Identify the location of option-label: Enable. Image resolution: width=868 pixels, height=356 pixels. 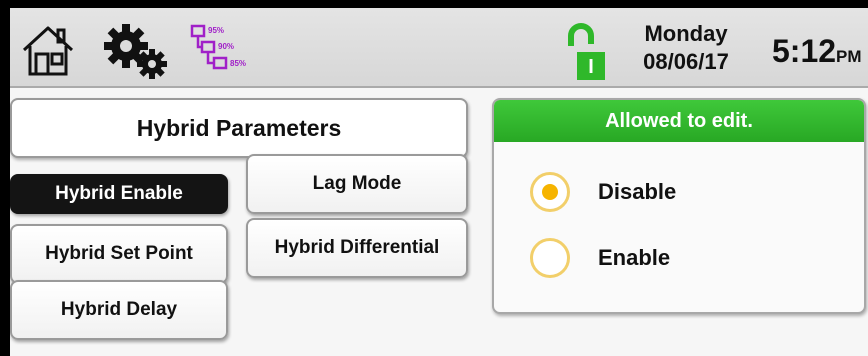
(634, 257).